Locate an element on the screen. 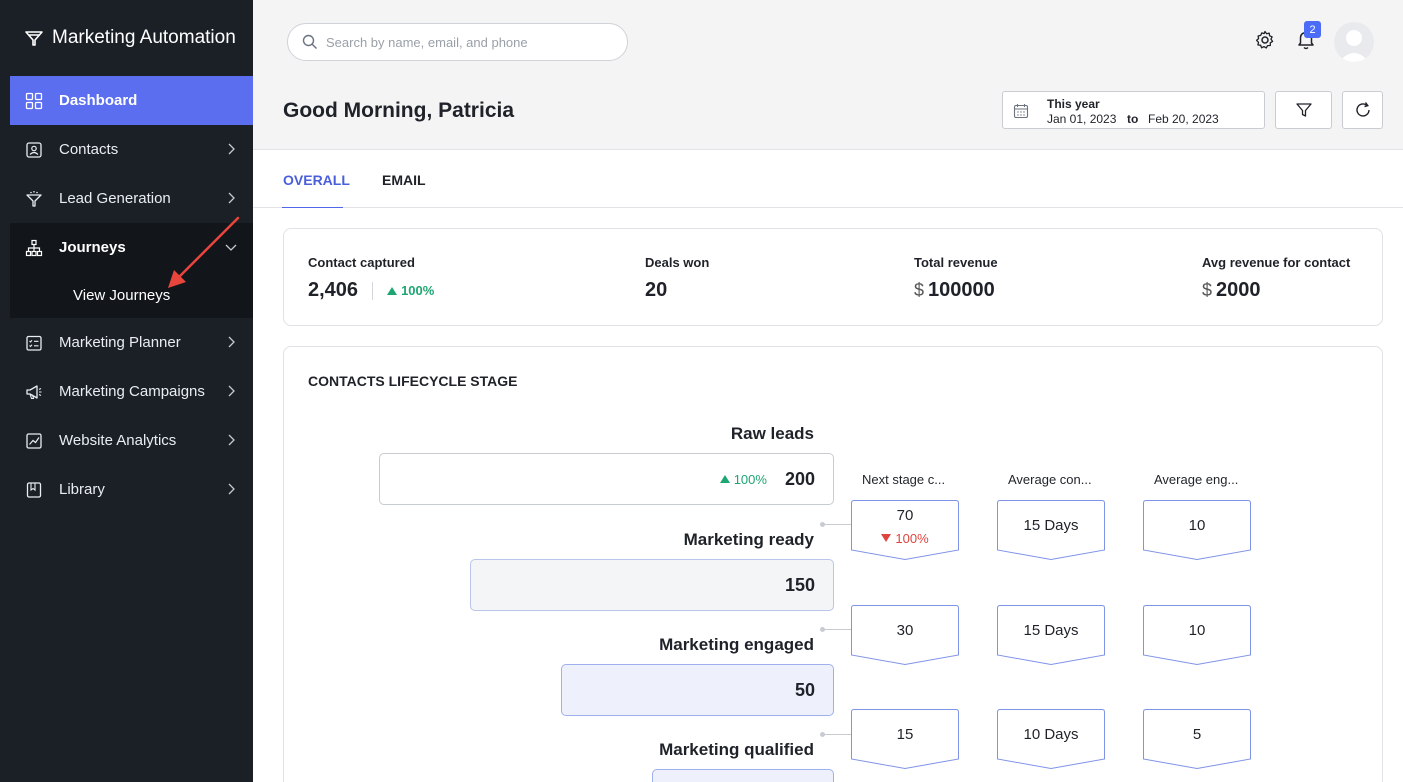  stage-label-marketing-qualified: Marketing qualified is located at coordinates (736, 749).